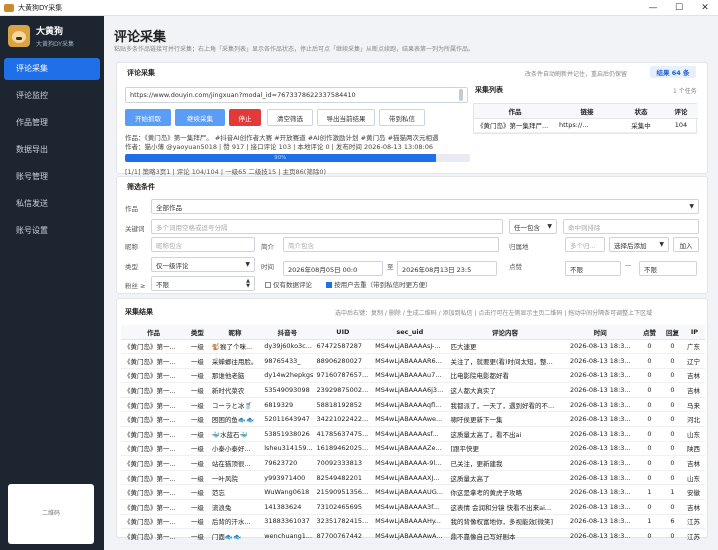  I want to click on intro-input: 简介包含, so click(391, 244).